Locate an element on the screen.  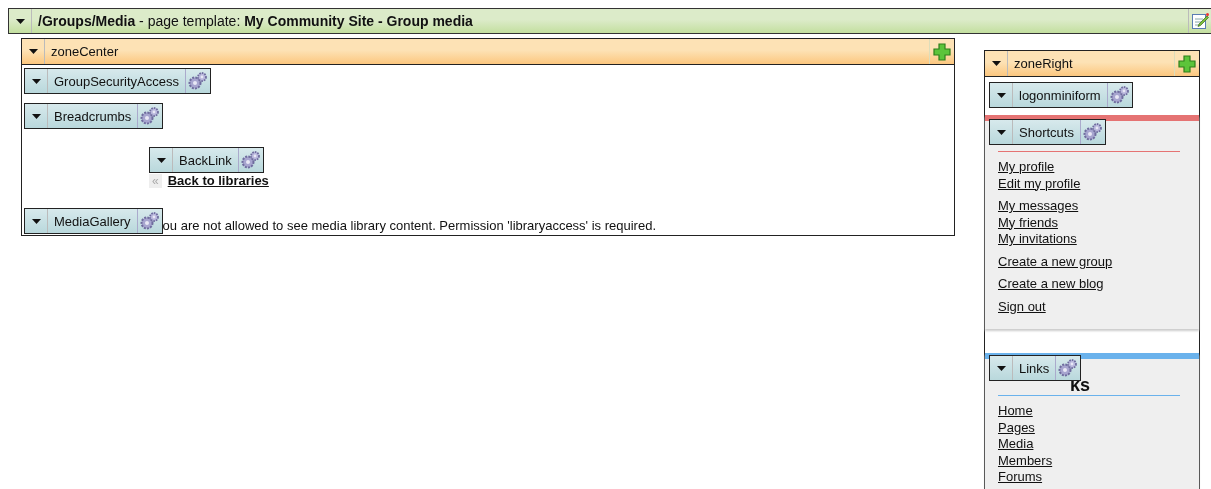
edit-icon is located at coordinates (1200, 21).